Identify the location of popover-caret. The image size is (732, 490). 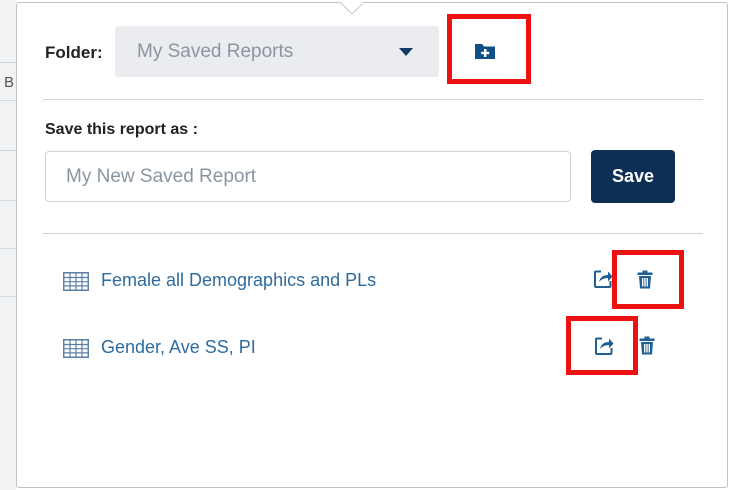
(351, 8).